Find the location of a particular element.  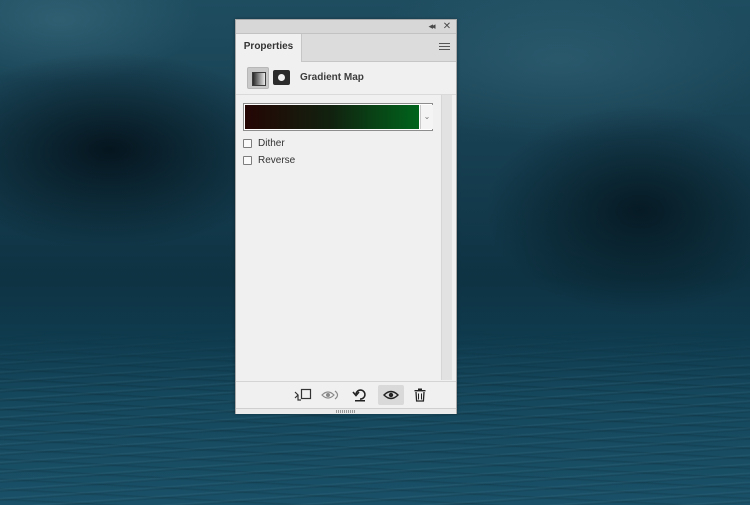

eye-icon is located at coordinates (391, 395).